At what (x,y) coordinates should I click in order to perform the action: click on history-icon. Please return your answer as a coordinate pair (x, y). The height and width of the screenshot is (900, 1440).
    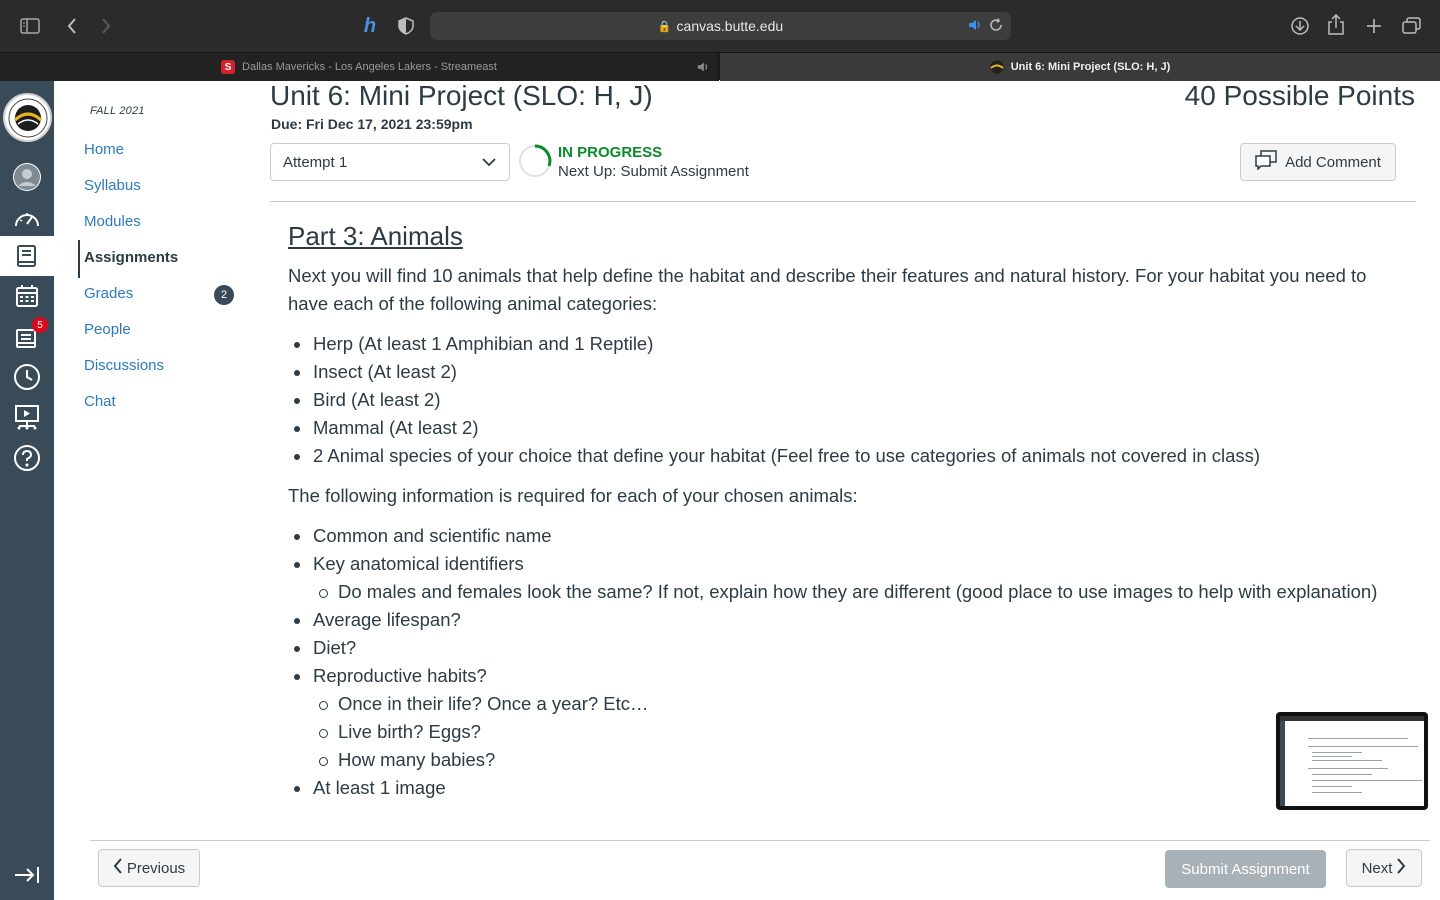
    Looking at the image, I should click on (27, 377).